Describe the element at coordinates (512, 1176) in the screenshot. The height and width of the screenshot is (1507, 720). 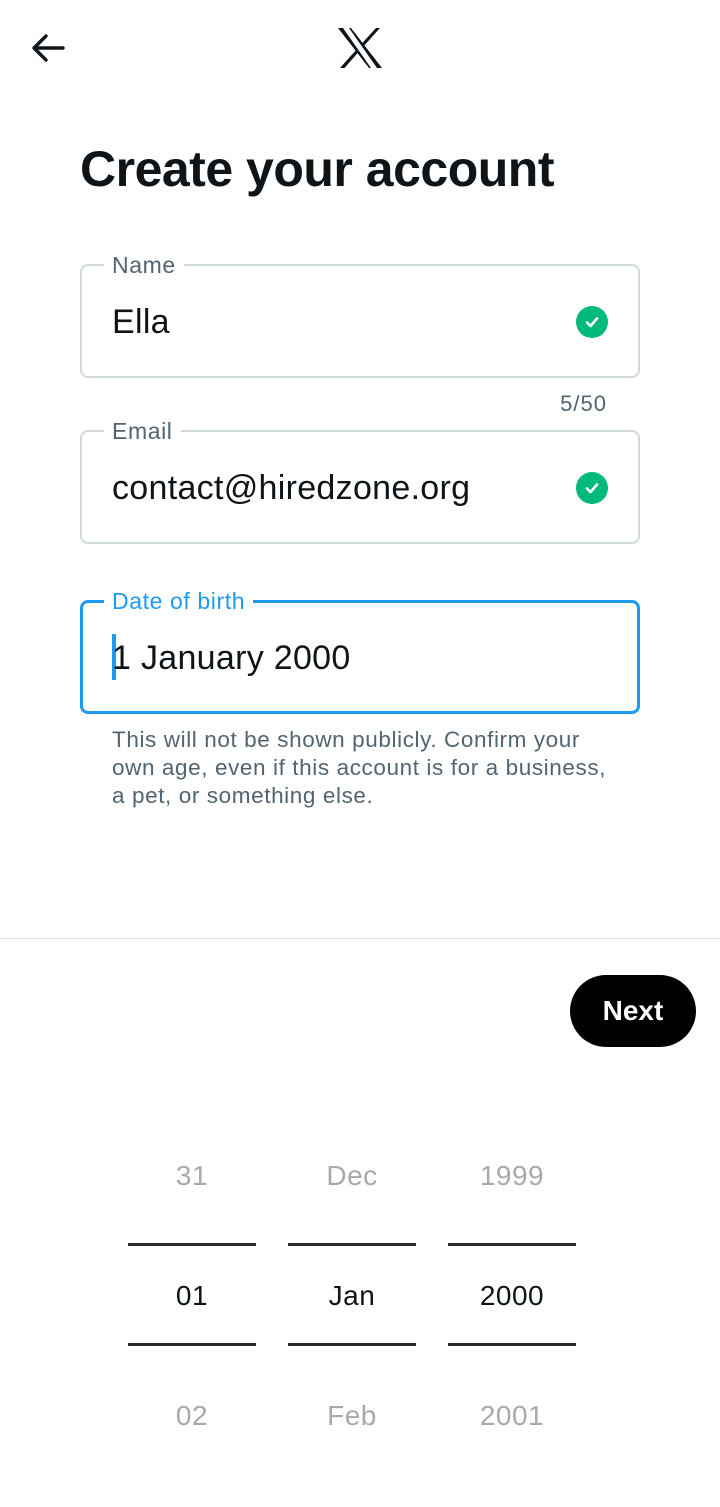
I see `year-option-prev: 1999` at that location.